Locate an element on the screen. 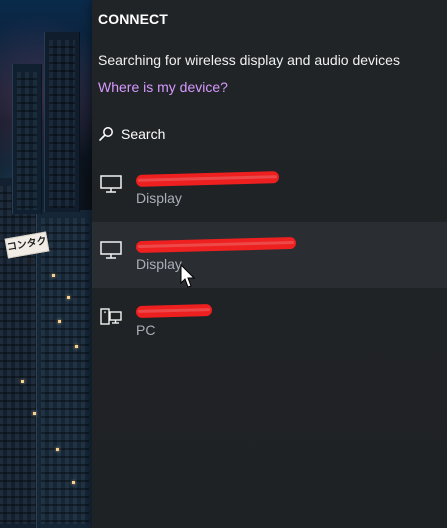  device-type: PC is located at coordinates (146, 330).